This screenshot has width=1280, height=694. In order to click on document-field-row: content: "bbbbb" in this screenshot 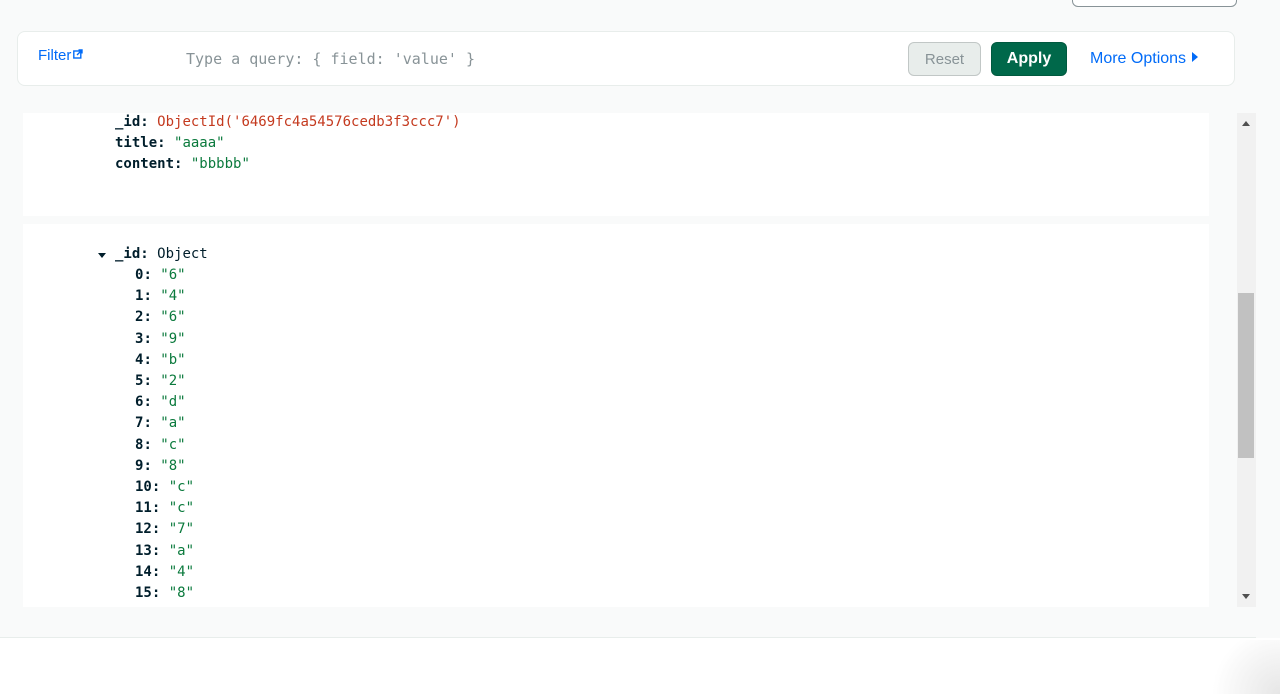, I will do `click(182, 164)`.